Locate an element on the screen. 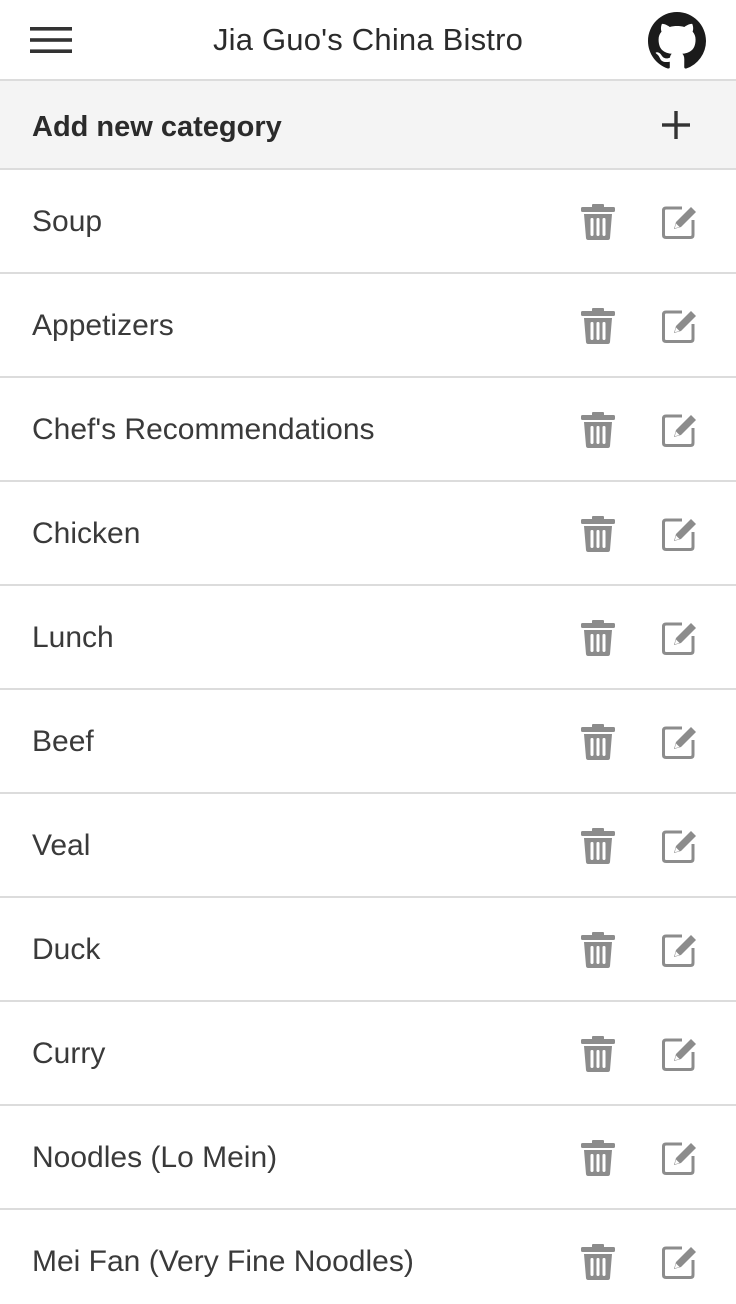 This screenshot has width=736, height=1304. app-header: Jia Guo's China Bistro is located at coordinates (368, 40).